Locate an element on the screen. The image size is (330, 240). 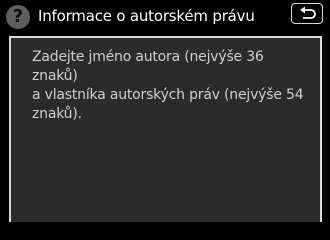
return-arrow-icon is located at coordinates (308, 12).